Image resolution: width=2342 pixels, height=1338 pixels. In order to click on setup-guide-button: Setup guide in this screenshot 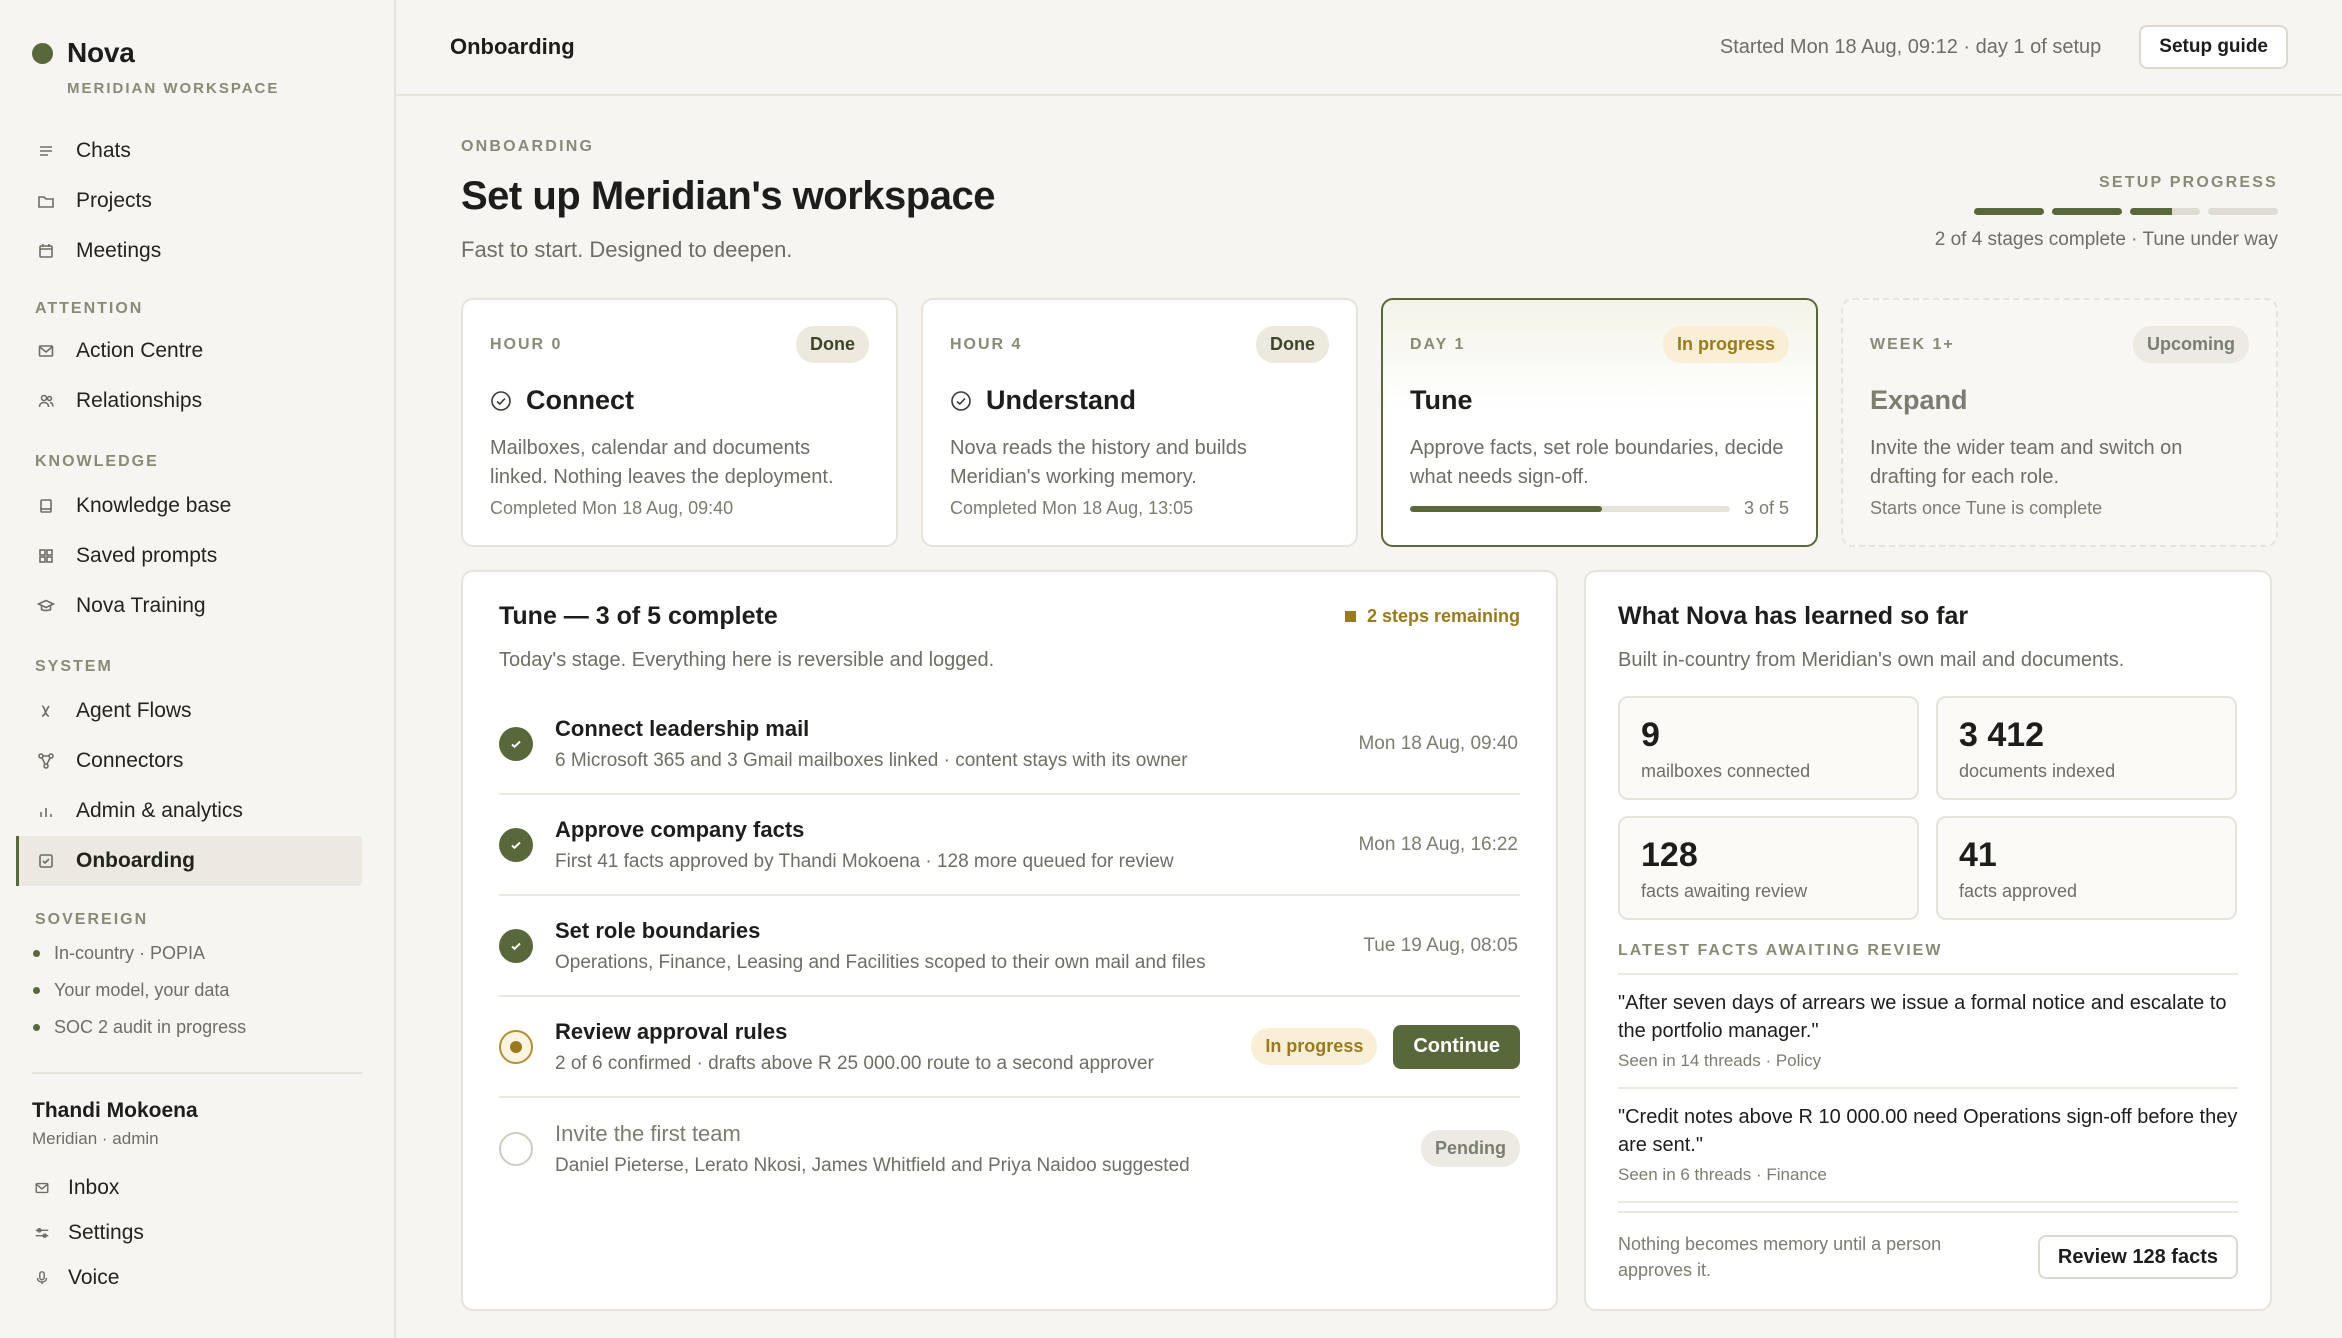, I will do `click(2213, 47)`.